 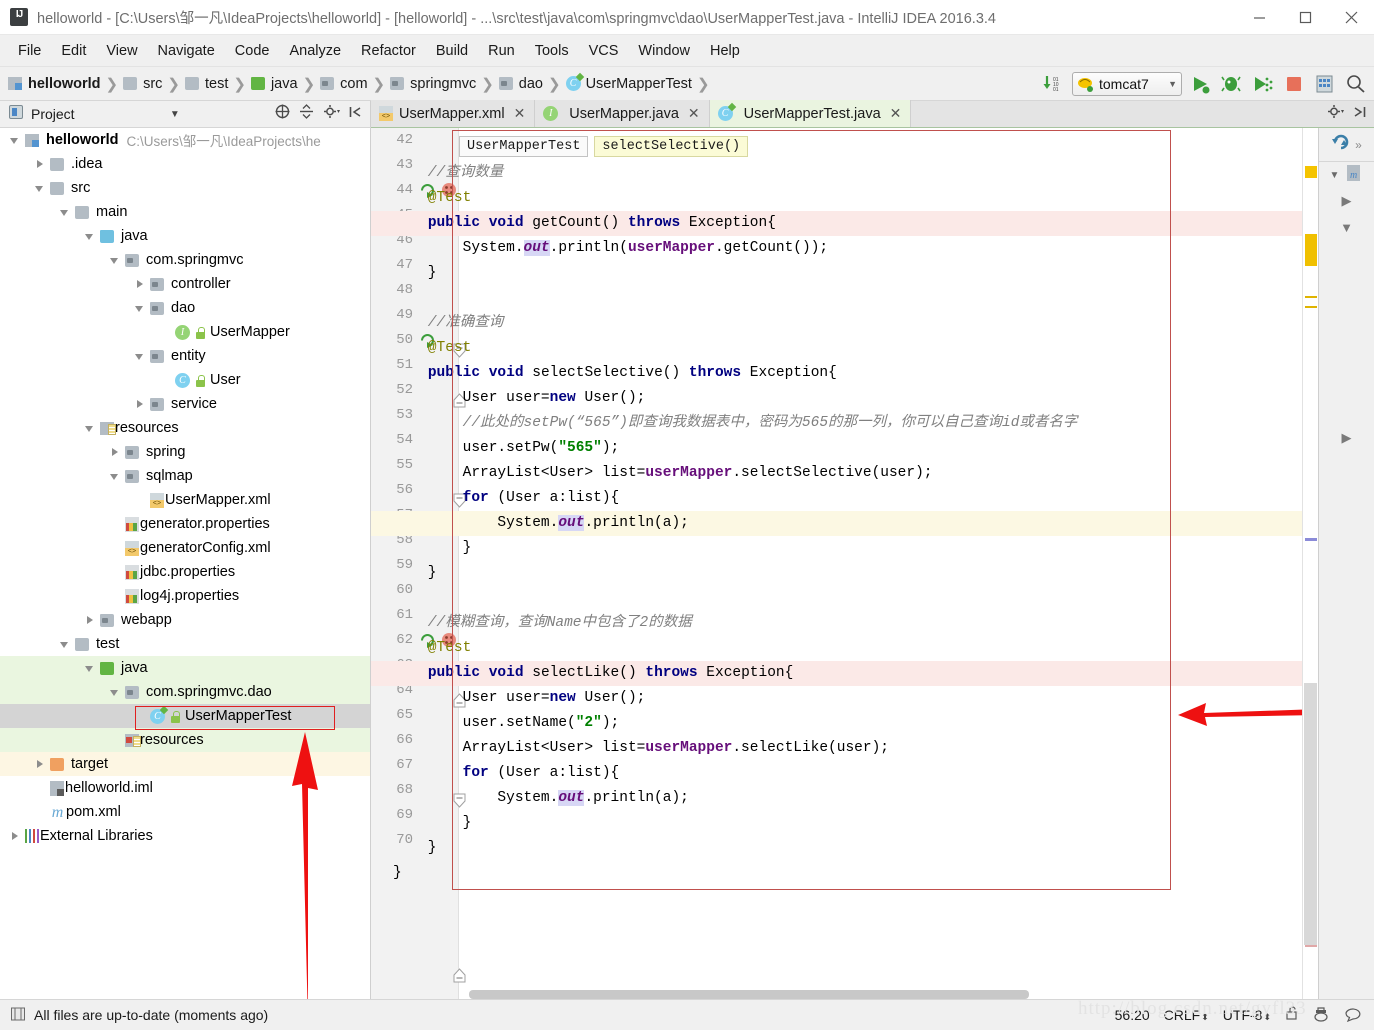 What do you see at coordinates (1335, 114) in the screenshot?
I see `settings-gear-icon` at bounding box center [1335, 114].